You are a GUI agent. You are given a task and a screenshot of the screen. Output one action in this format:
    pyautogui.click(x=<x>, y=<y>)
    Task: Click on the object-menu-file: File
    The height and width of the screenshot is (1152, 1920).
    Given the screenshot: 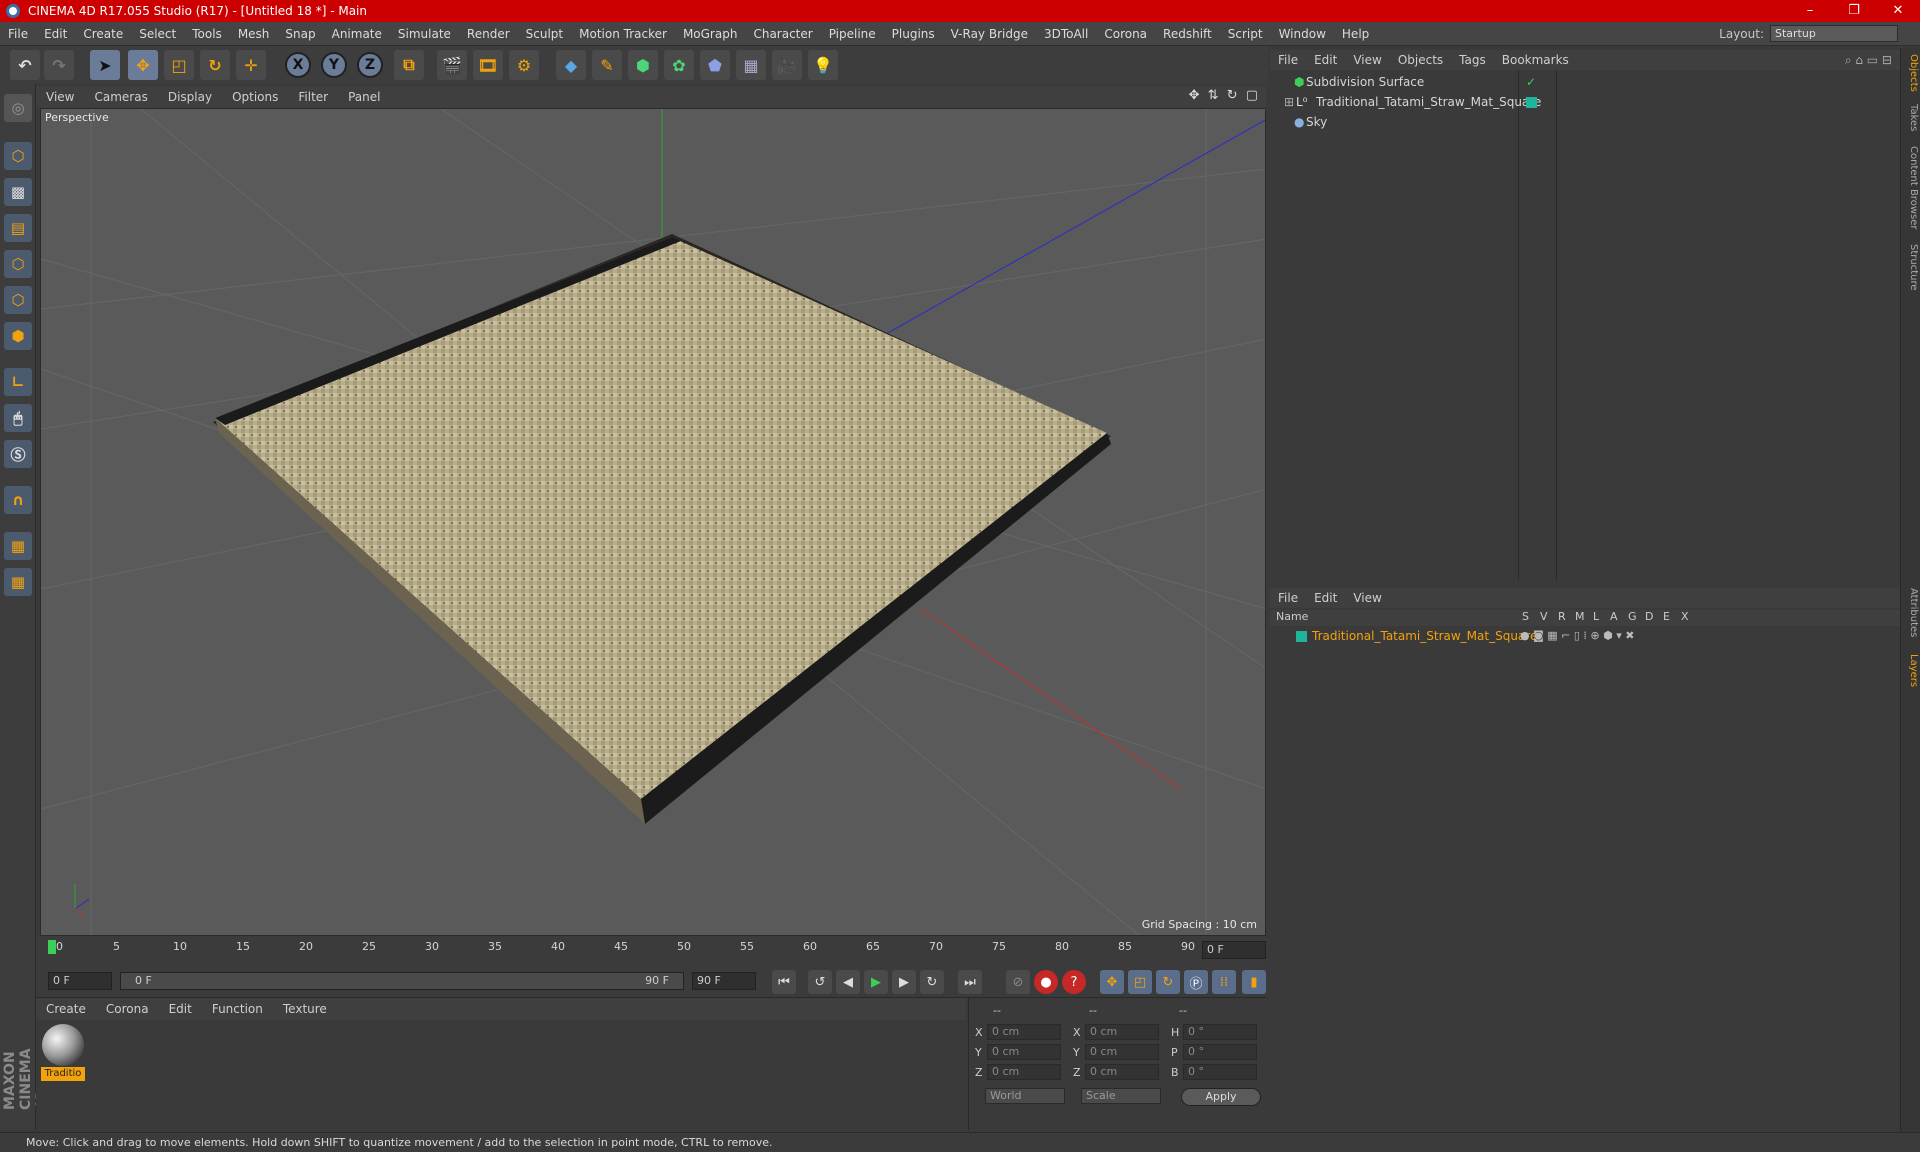 What is the action you would take?
    pyautogui.click(x=1288, y=60)
    